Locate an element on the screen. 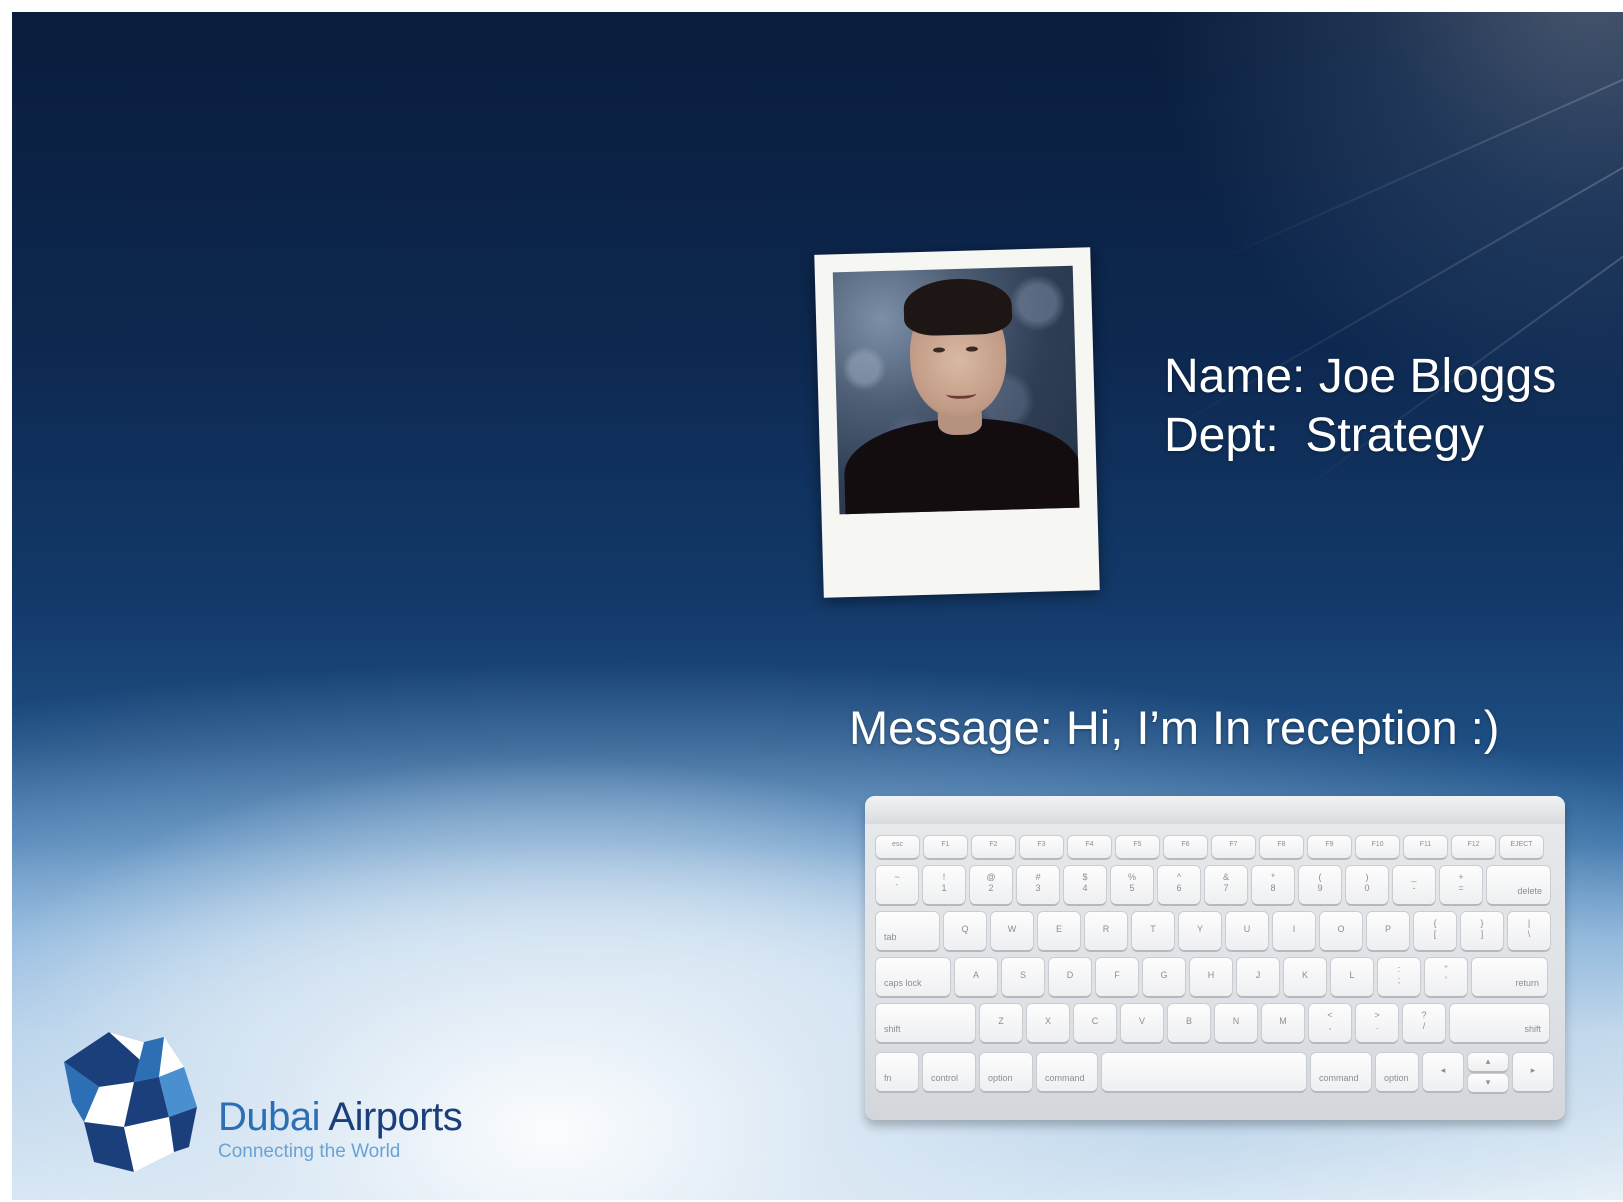  keyboard-key: X is located at coordinates (1048, 1023).